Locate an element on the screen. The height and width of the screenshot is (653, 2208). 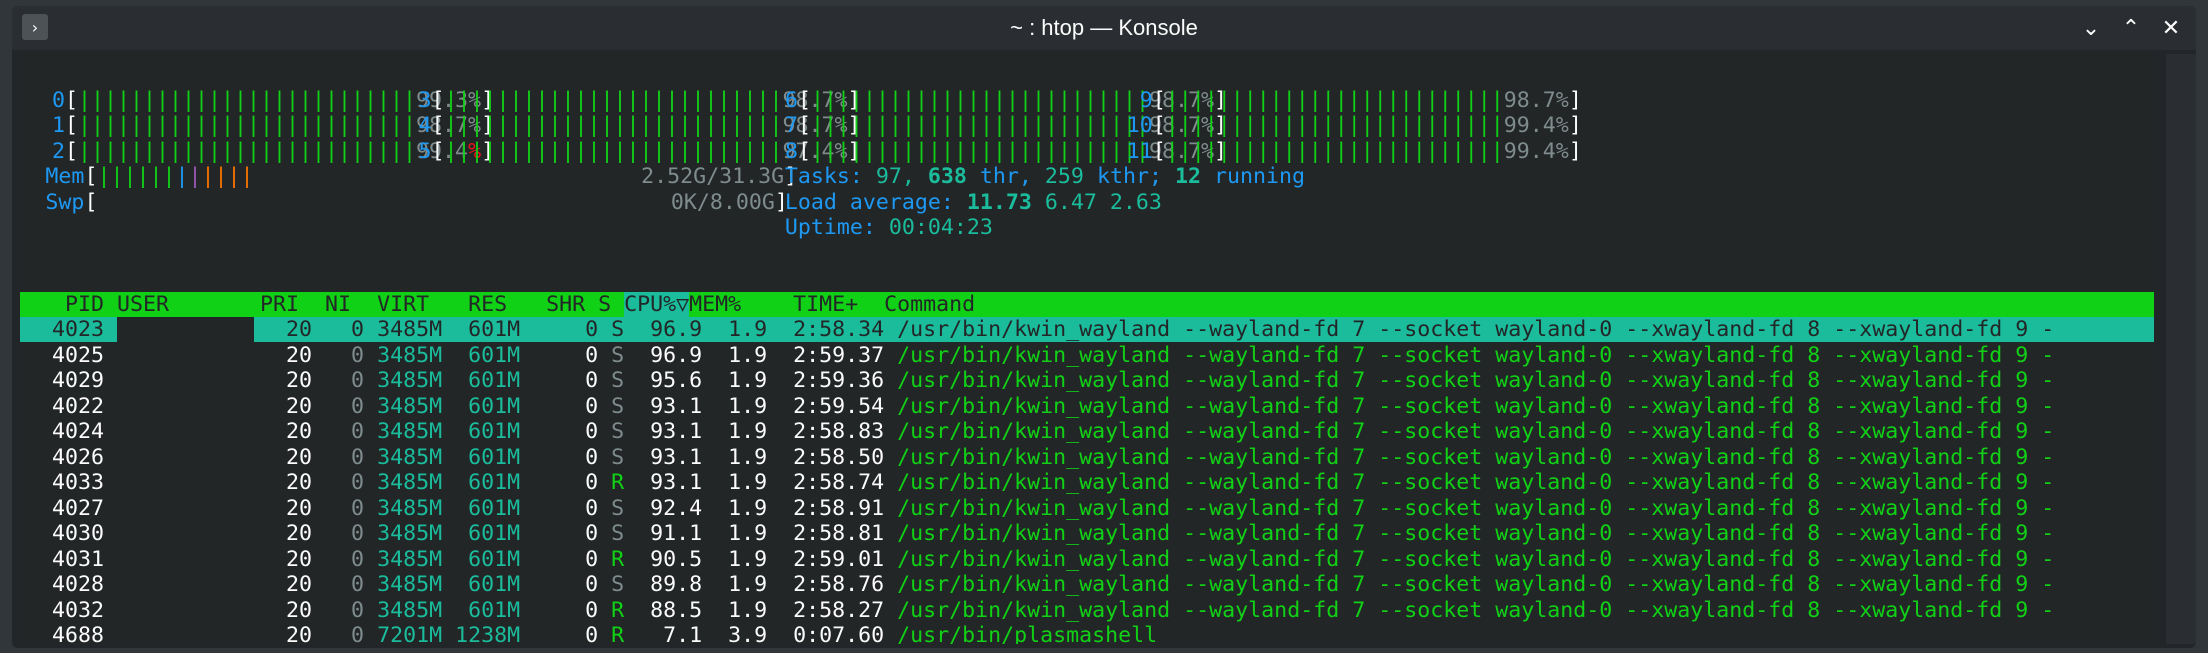
cpu-bracket-close: ] is located at coordinates (1575, 100).